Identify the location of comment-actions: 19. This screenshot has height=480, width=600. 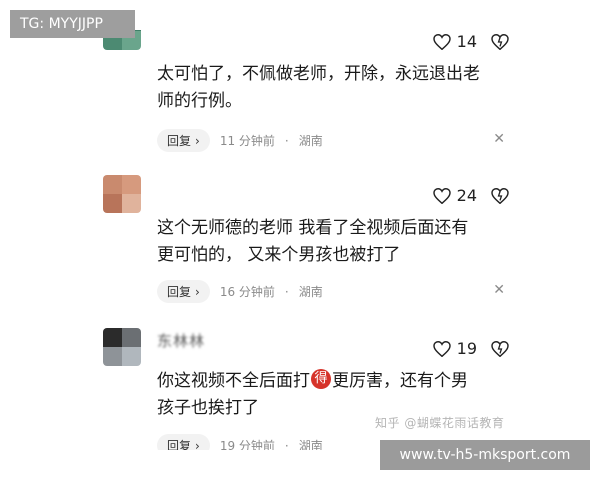
(470, 348).